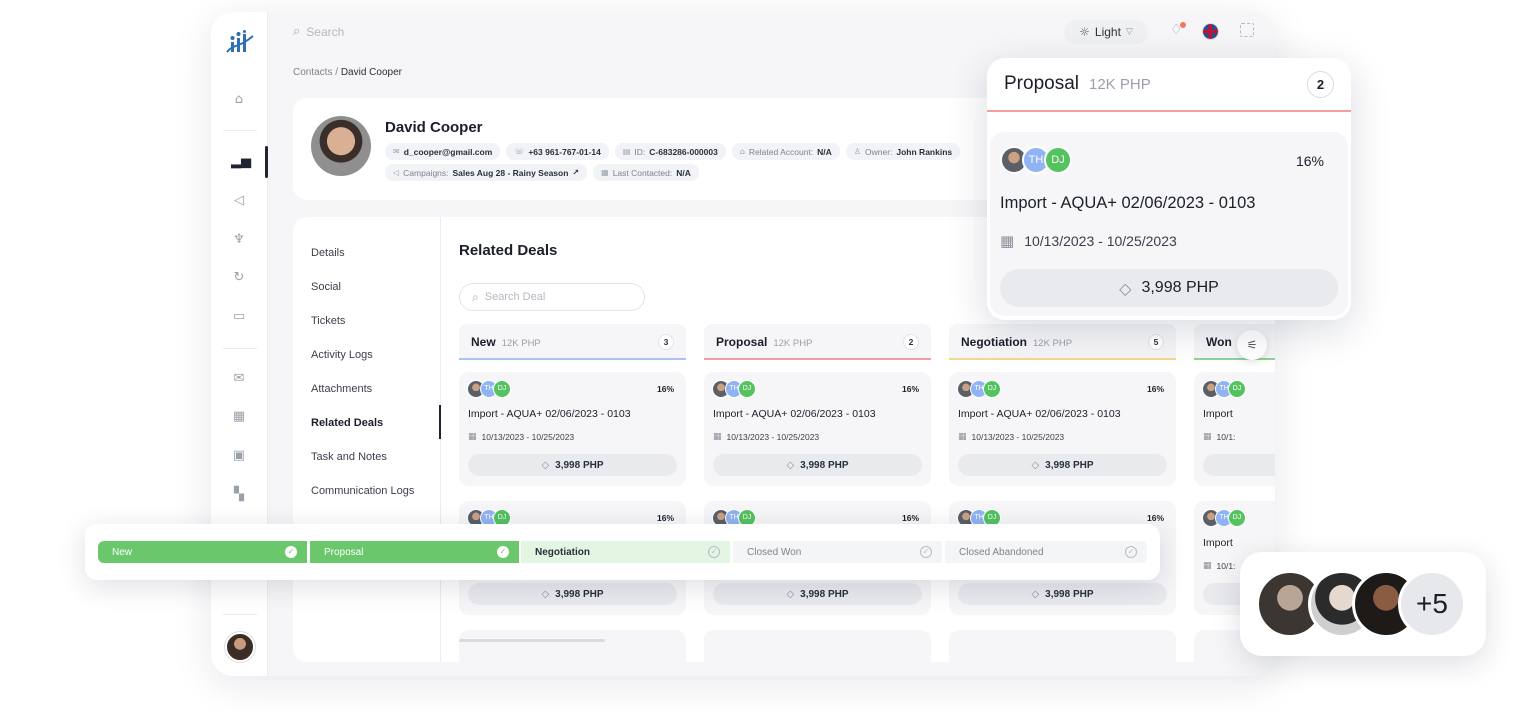 The image size is (1536, 712). Describe the element at coordinates (793, 343) in the screenshot. I see `column-amount: 12K PHP` at that location.